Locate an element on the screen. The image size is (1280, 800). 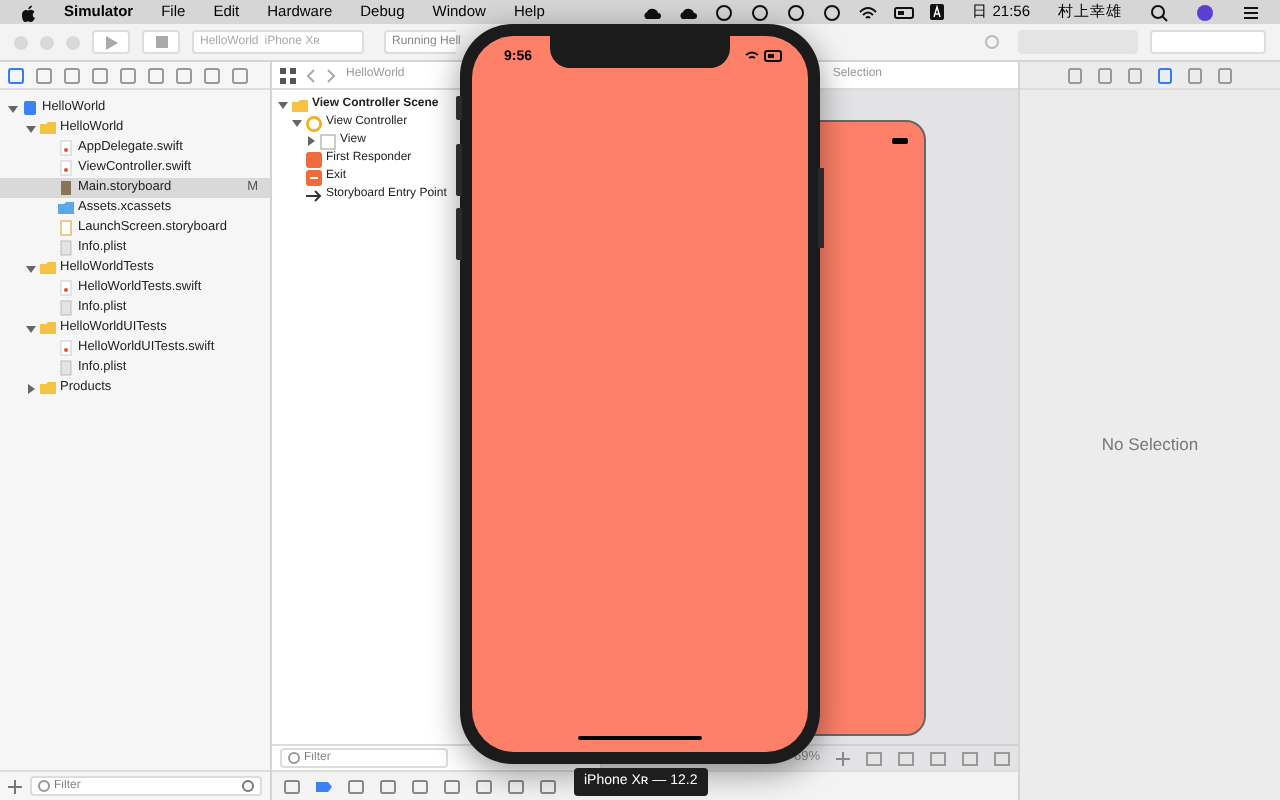
apple-logo-icon is located at coordinates (28, 12).